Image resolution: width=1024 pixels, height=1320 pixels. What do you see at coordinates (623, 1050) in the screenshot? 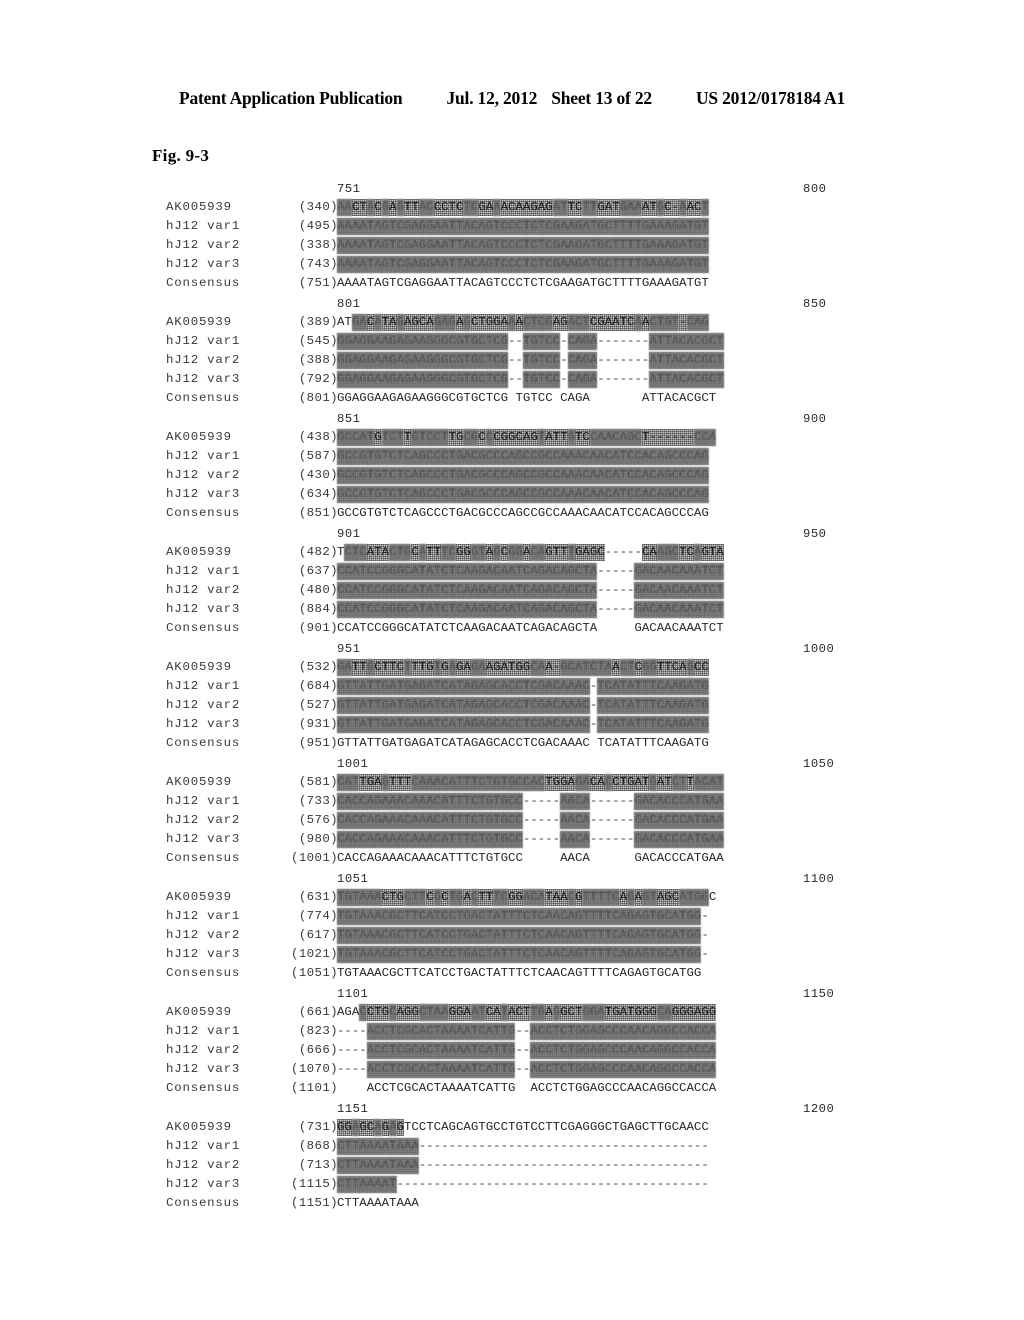
I see `sequence-segment-shade: ACCTCTGGAGCCCAACAGGCCACCA` at bounding box center [623, 1050].